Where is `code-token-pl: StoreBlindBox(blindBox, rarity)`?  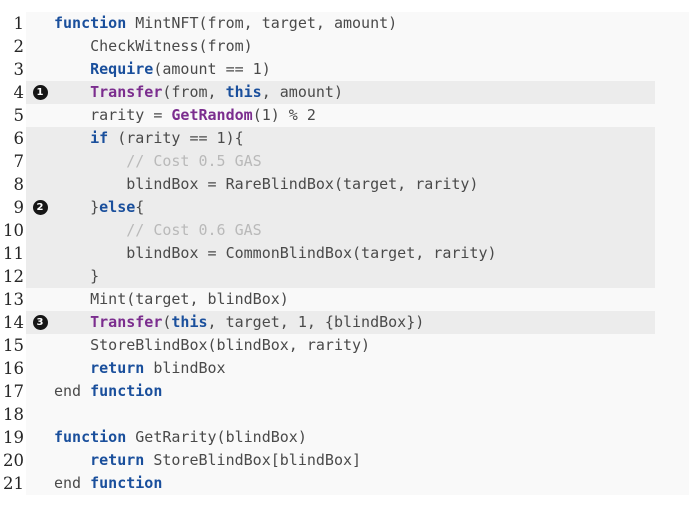 code-token-pl: StoreBlindBox(blindBox, rarity) is located at coordinates (212, 345).